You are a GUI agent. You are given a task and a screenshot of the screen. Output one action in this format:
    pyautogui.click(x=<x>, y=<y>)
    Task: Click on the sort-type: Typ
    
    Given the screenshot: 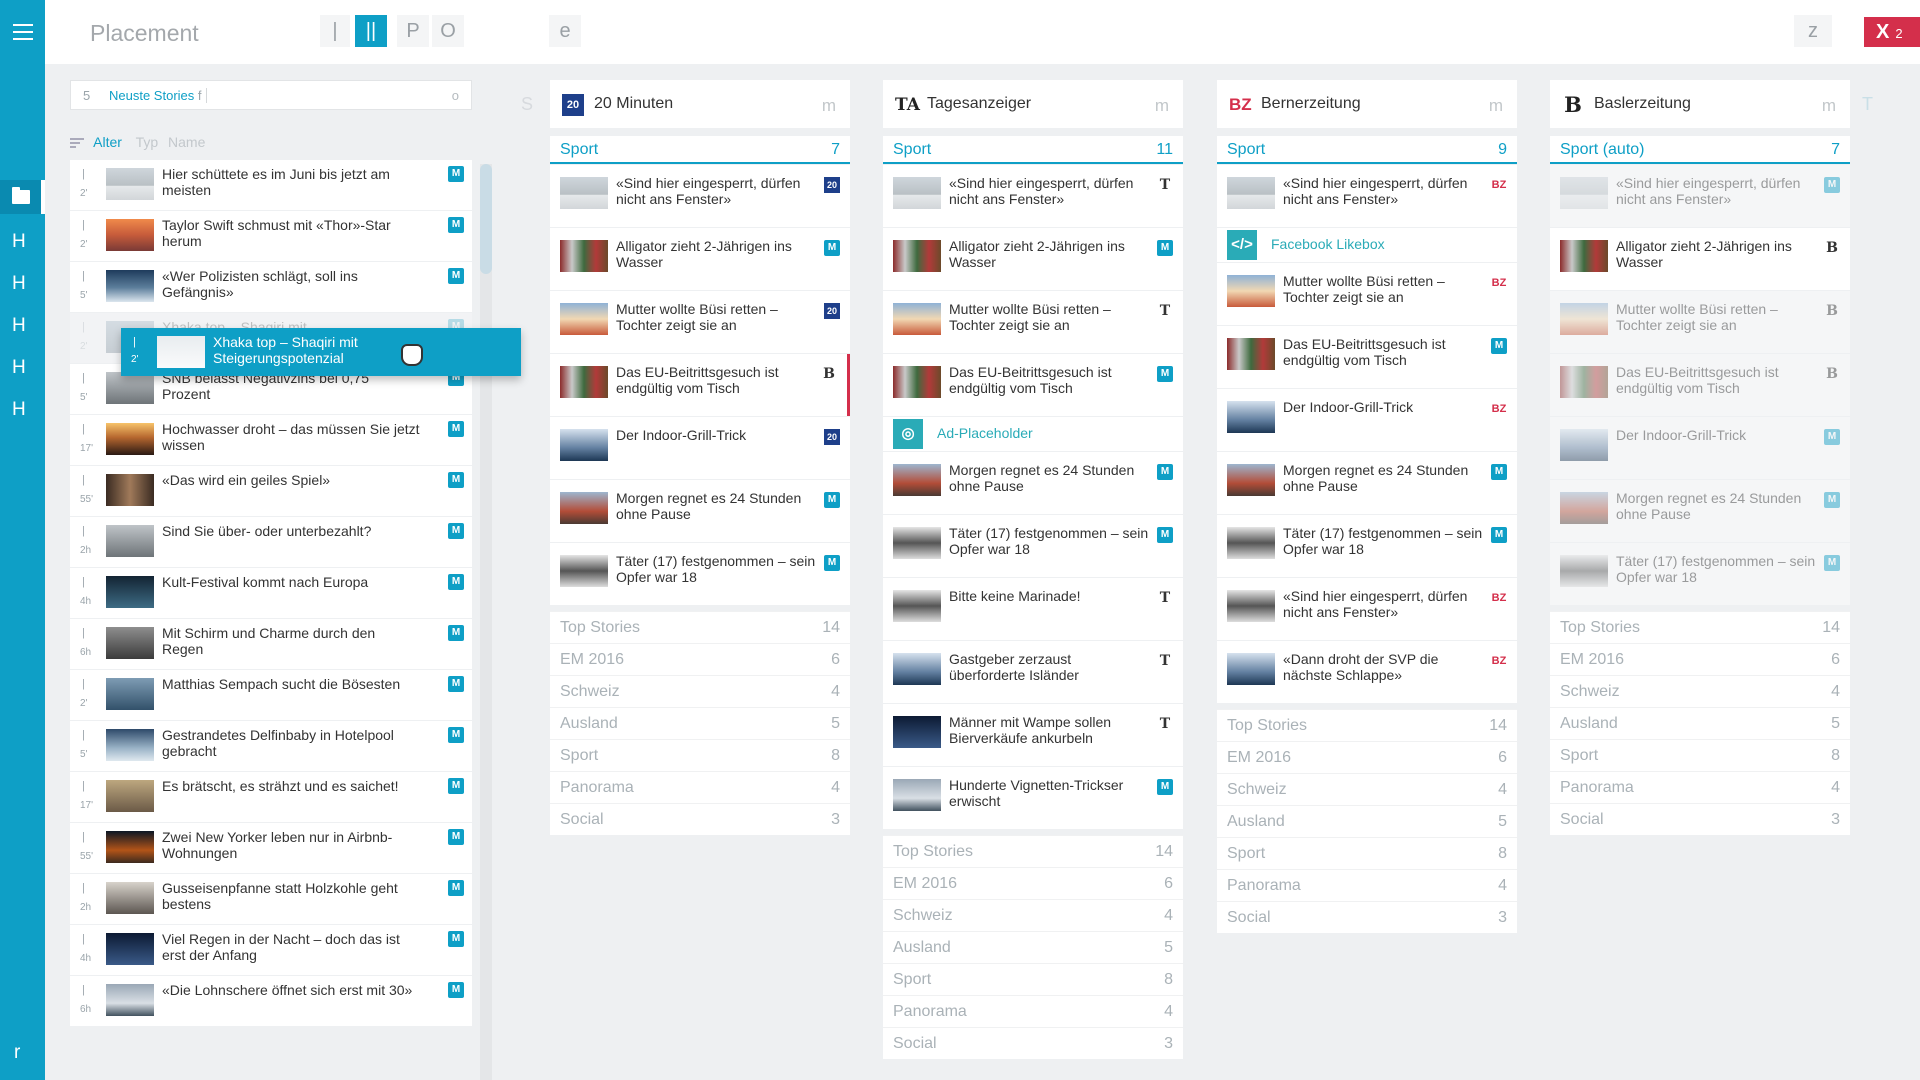 What is the action you would take?
    pyautogui.click(x=147, y=142)
    